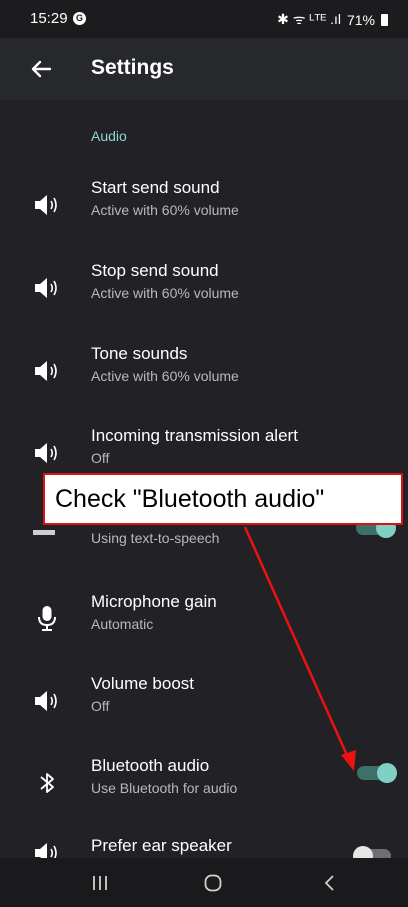  I want to click on setting-start-send-sound: Start send sound Active with 60% volume, so click(204, 206).